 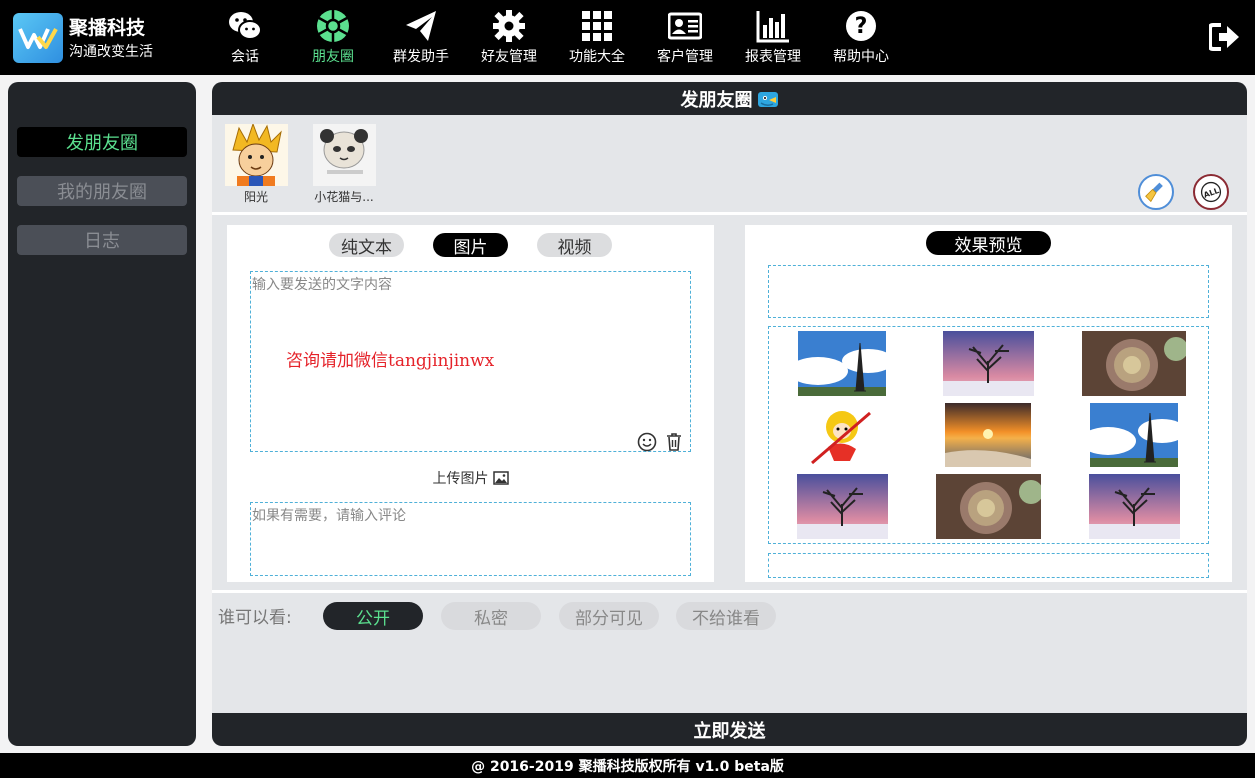 I want to click on send-now-button: 立即发送, so click(x=729, y=729).